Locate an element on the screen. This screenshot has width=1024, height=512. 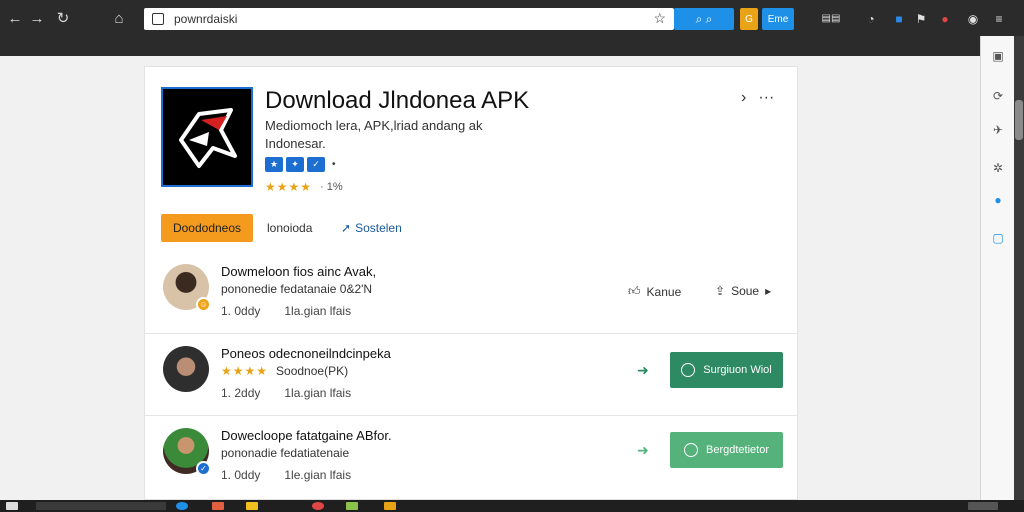
sidebar-chat-icon: ▣ is located at coordinates (998, 56).